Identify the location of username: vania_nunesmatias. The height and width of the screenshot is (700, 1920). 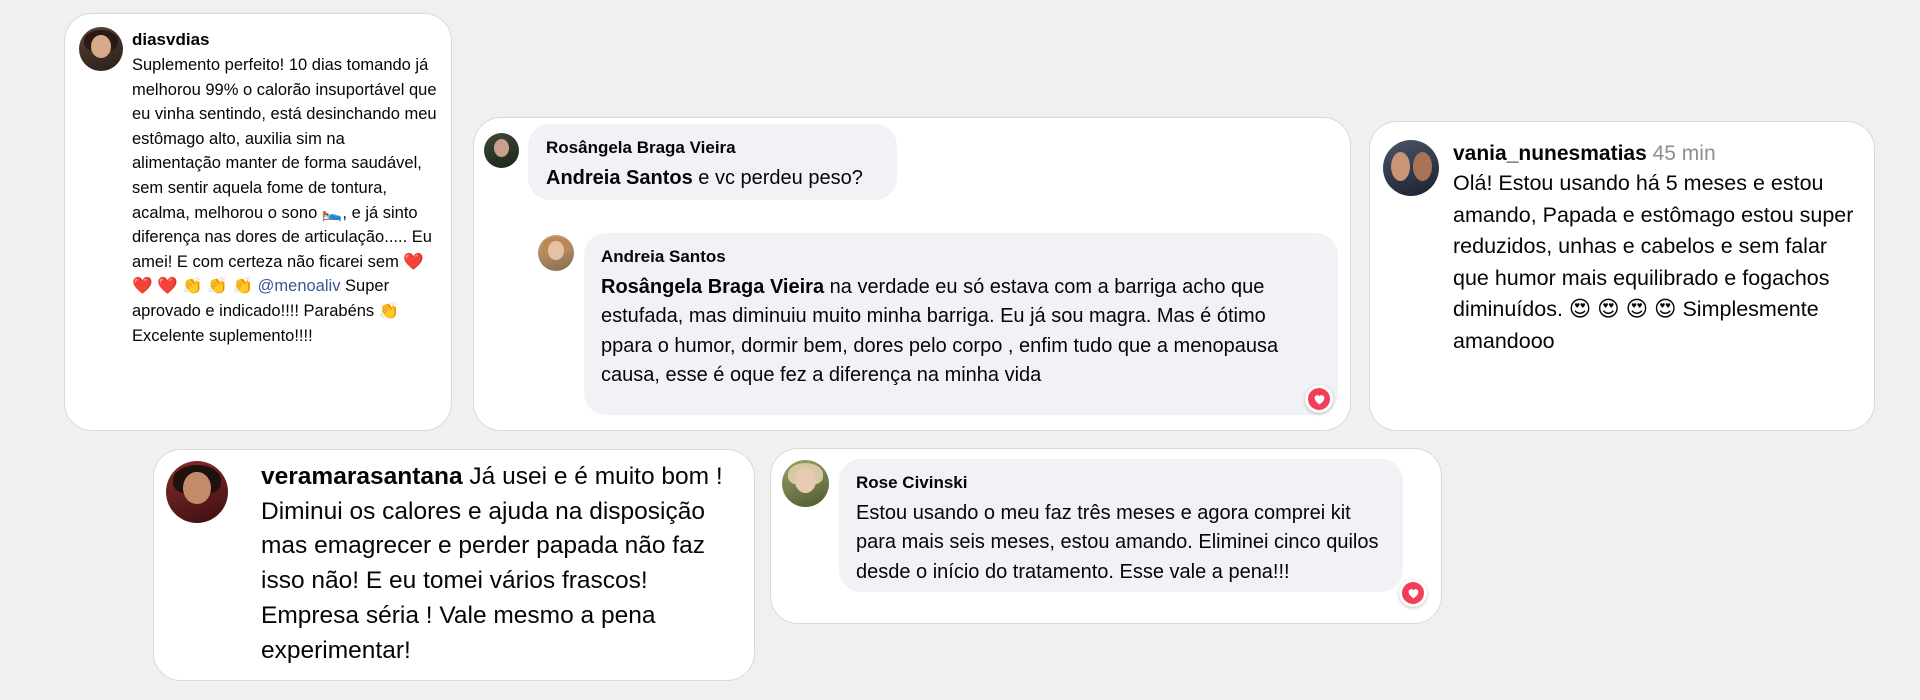
(1550, 153).